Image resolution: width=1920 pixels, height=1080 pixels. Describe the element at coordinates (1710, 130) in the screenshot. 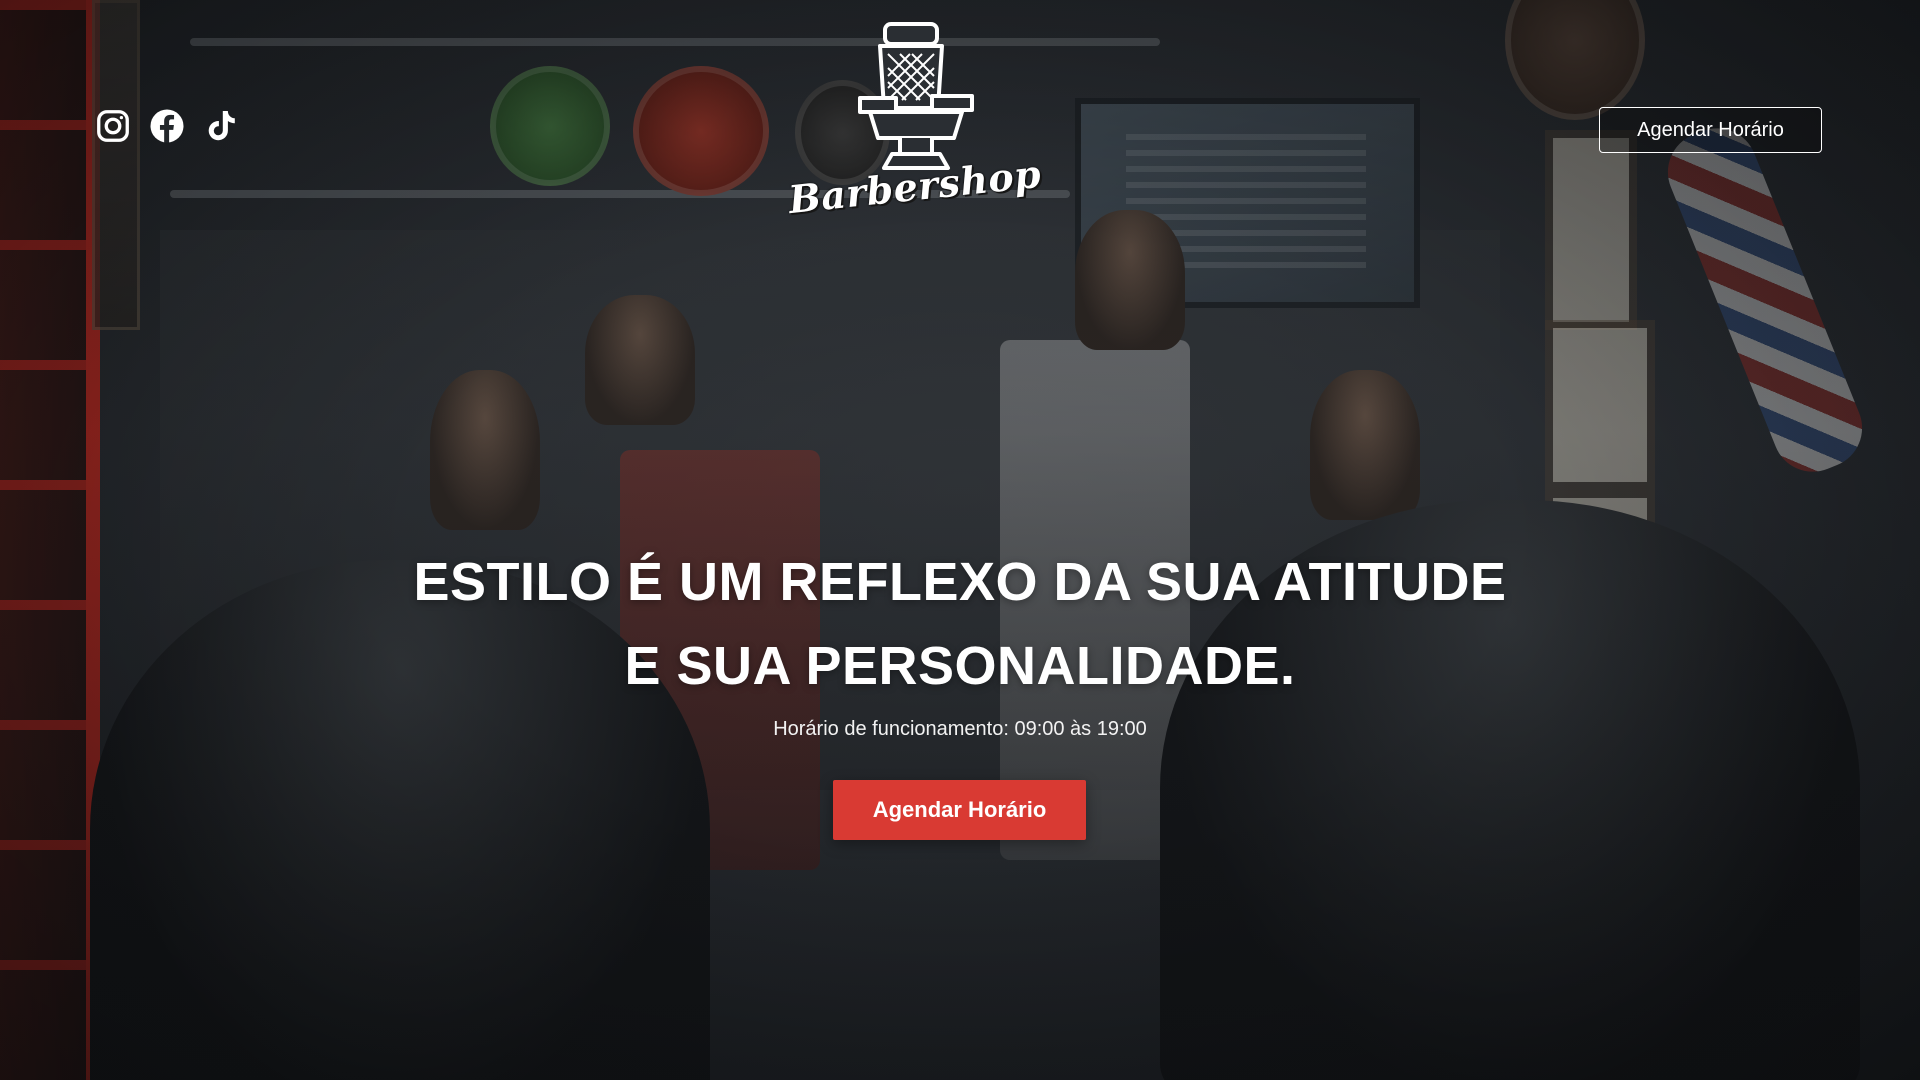

I see `header-schedule-button: Agendar Horário` at that location.